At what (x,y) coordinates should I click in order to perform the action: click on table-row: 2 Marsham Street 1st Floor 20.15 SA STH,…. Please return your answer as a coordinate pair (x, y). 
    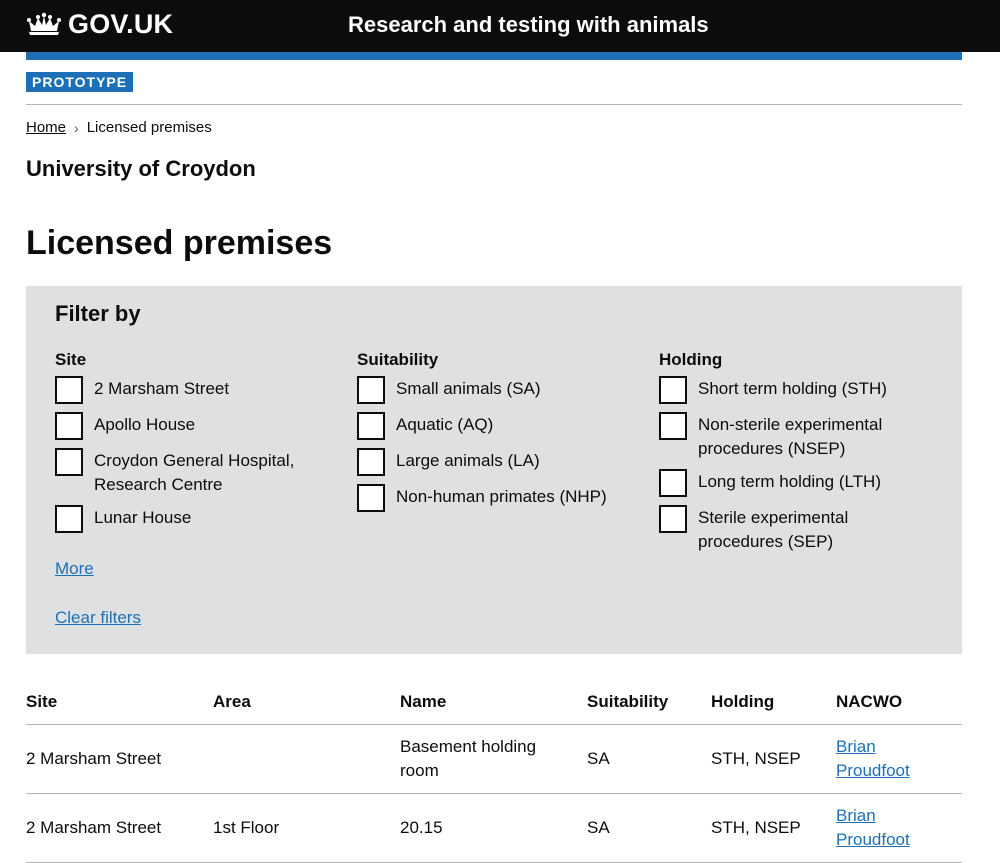
    Looking at the image, I should click on (494, 828).